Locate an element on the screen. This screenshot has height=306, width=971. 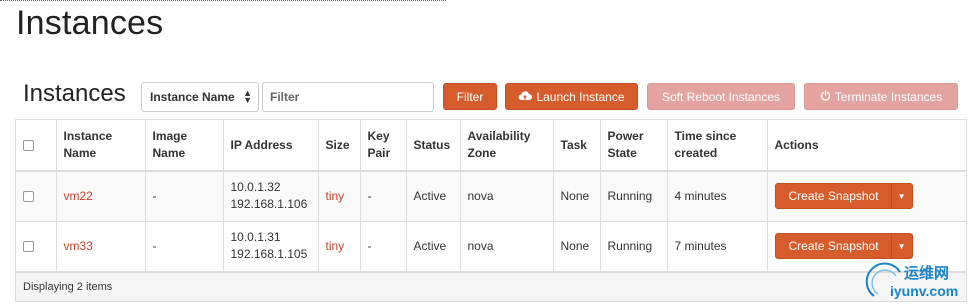
column-header-time-since-created: Time since created is located at coordinates (717, 146).